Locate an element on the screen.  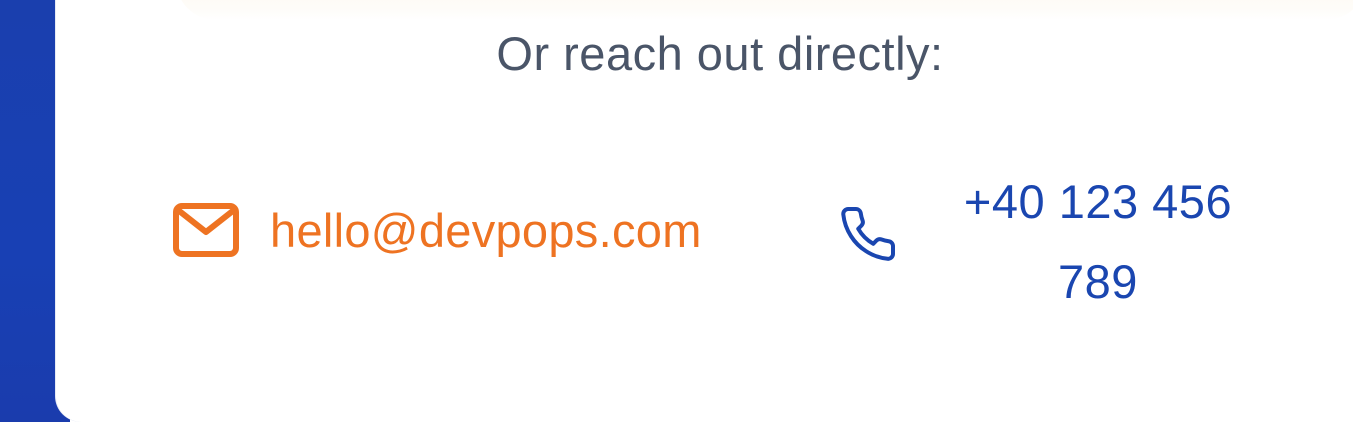
email-link: hello@devpops.com is located at coordinates (437, 230).